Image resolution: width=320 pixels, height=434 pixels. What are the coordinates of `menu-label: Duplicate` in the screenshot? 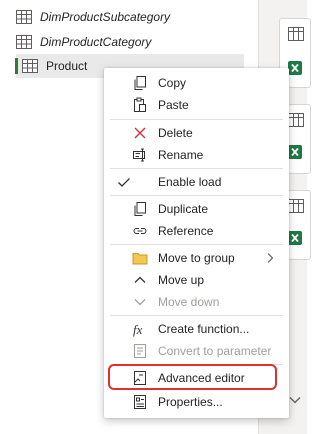 It's located at (183, 209).